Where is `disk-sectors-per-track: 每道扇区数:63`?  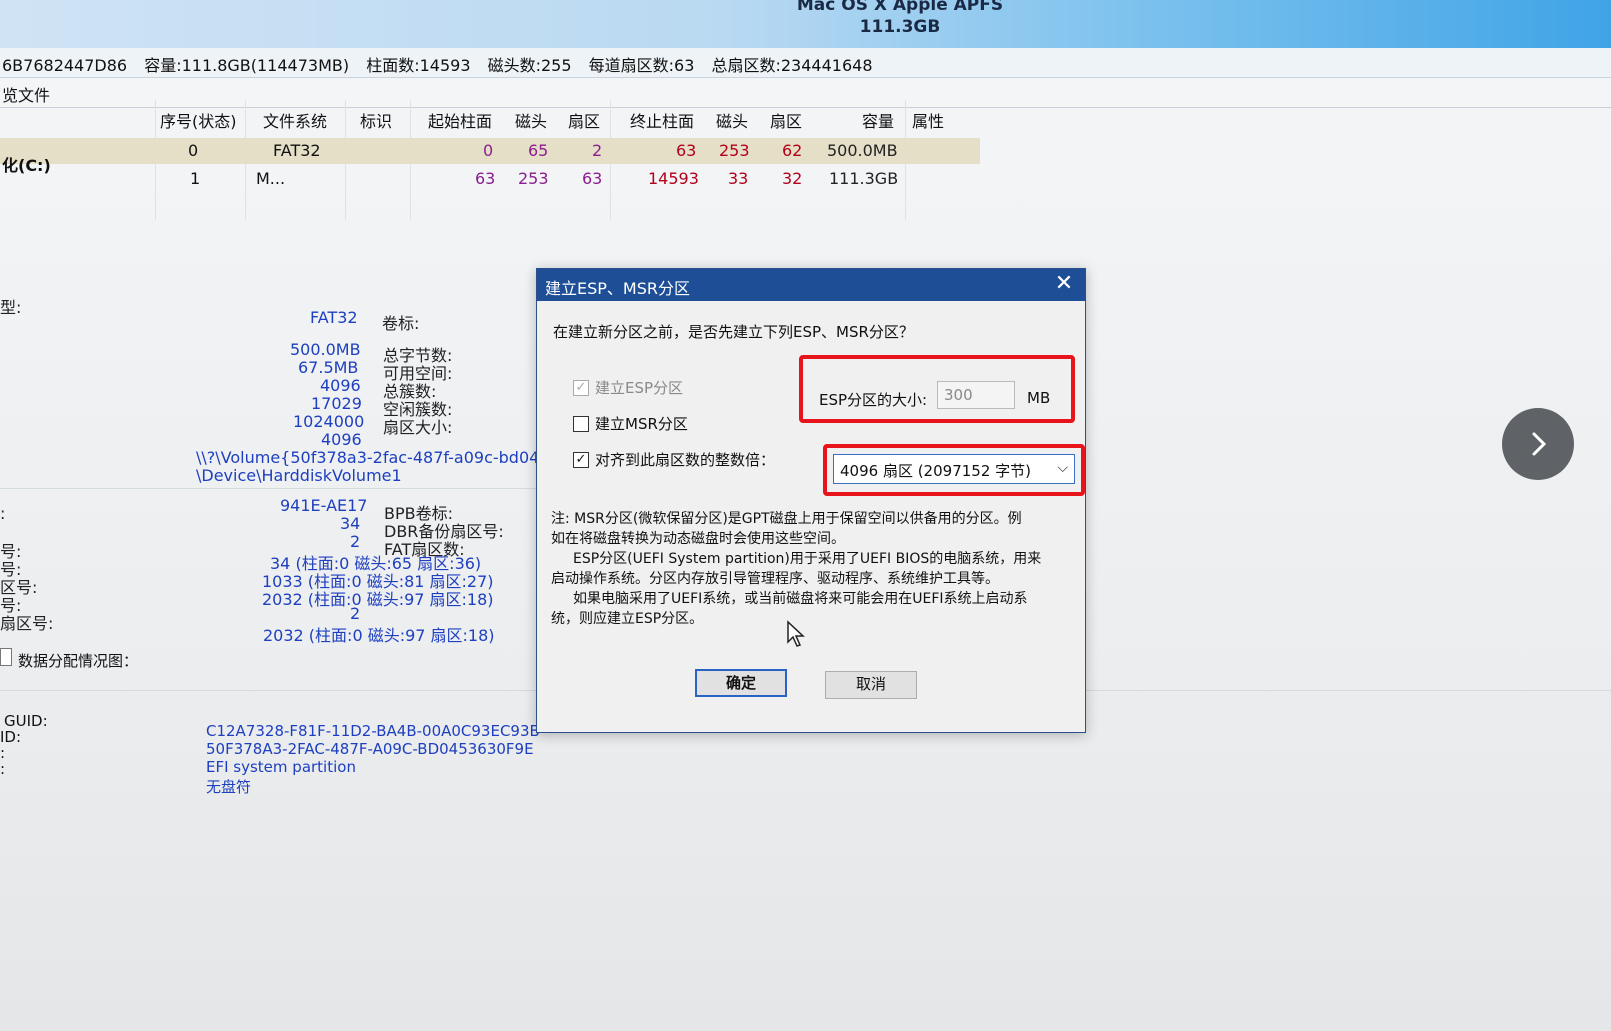 disk-sectors-per-track: 每道扇区数:63 is located at coordinates (641, 65).